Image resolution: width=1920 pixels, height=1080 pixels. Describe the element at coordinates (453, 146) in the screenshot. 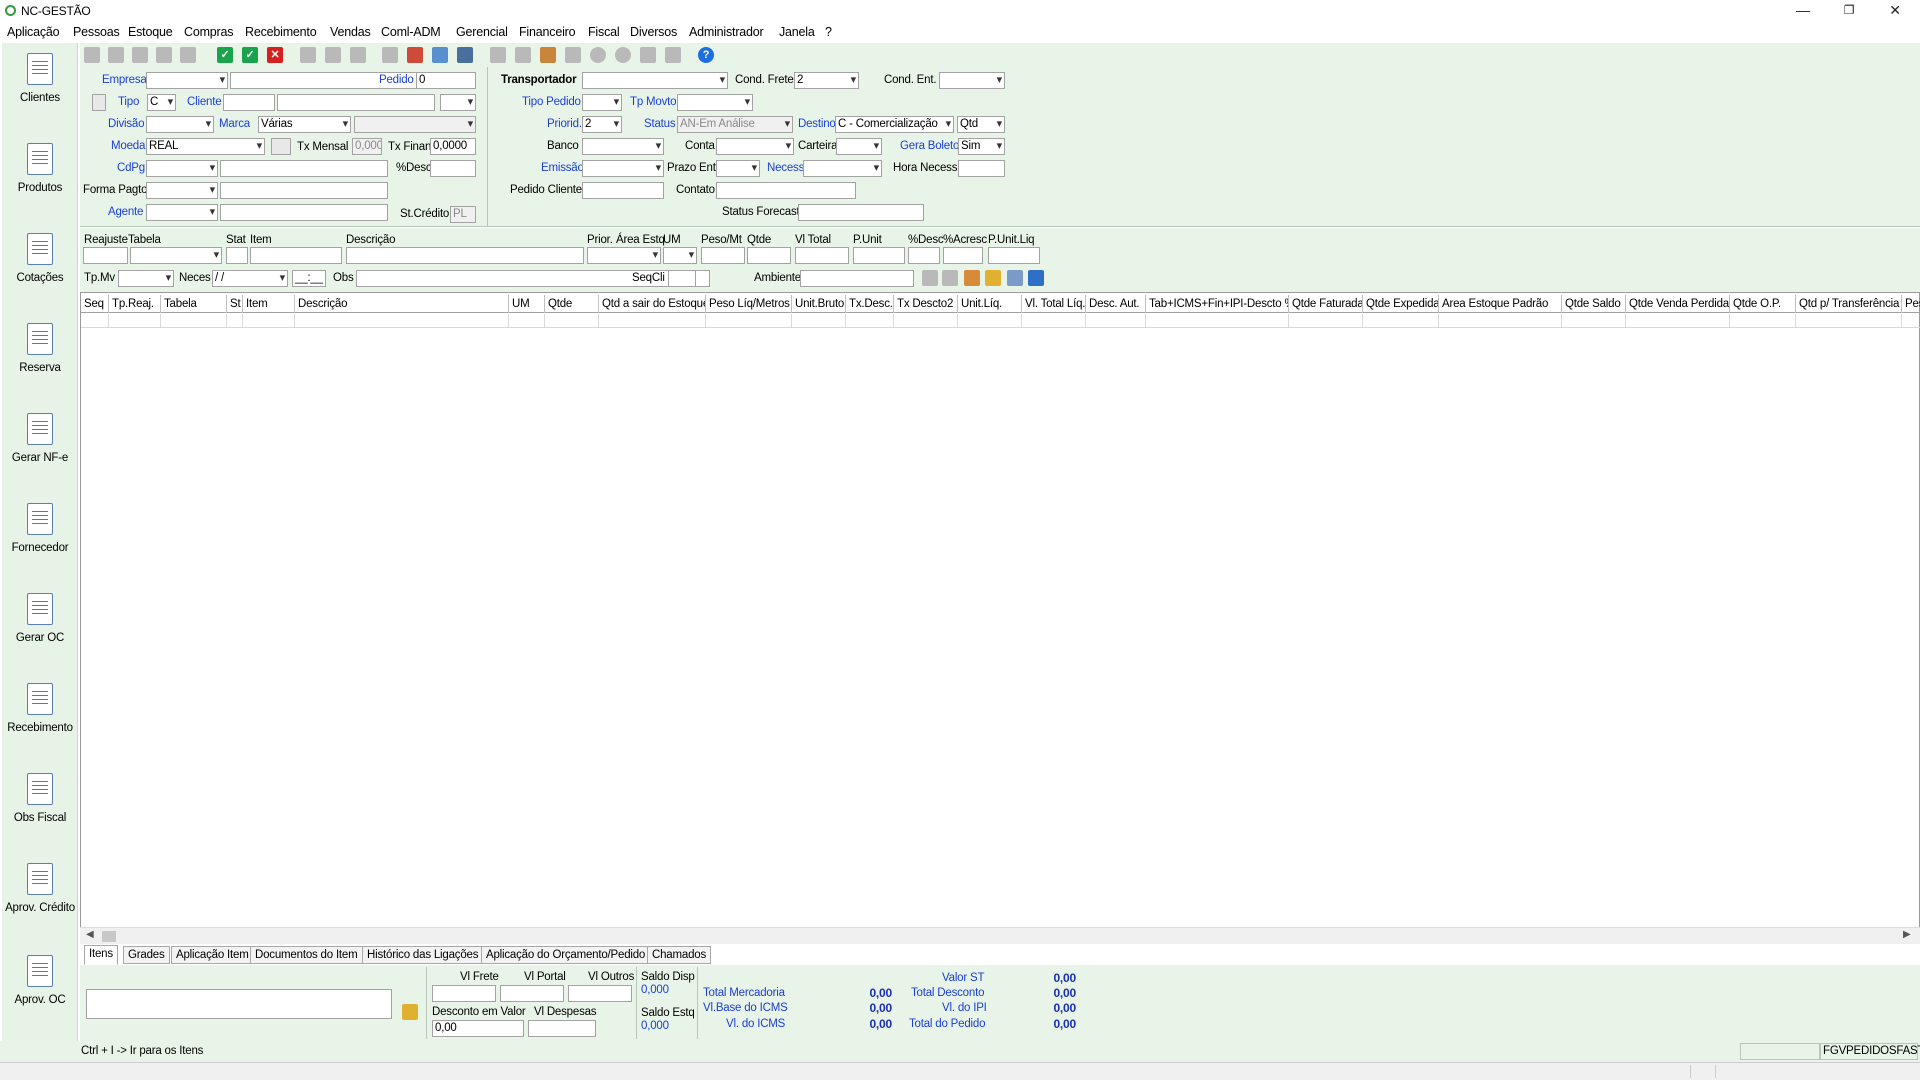

I see `tx-finan-field: 0,0000` at that location.